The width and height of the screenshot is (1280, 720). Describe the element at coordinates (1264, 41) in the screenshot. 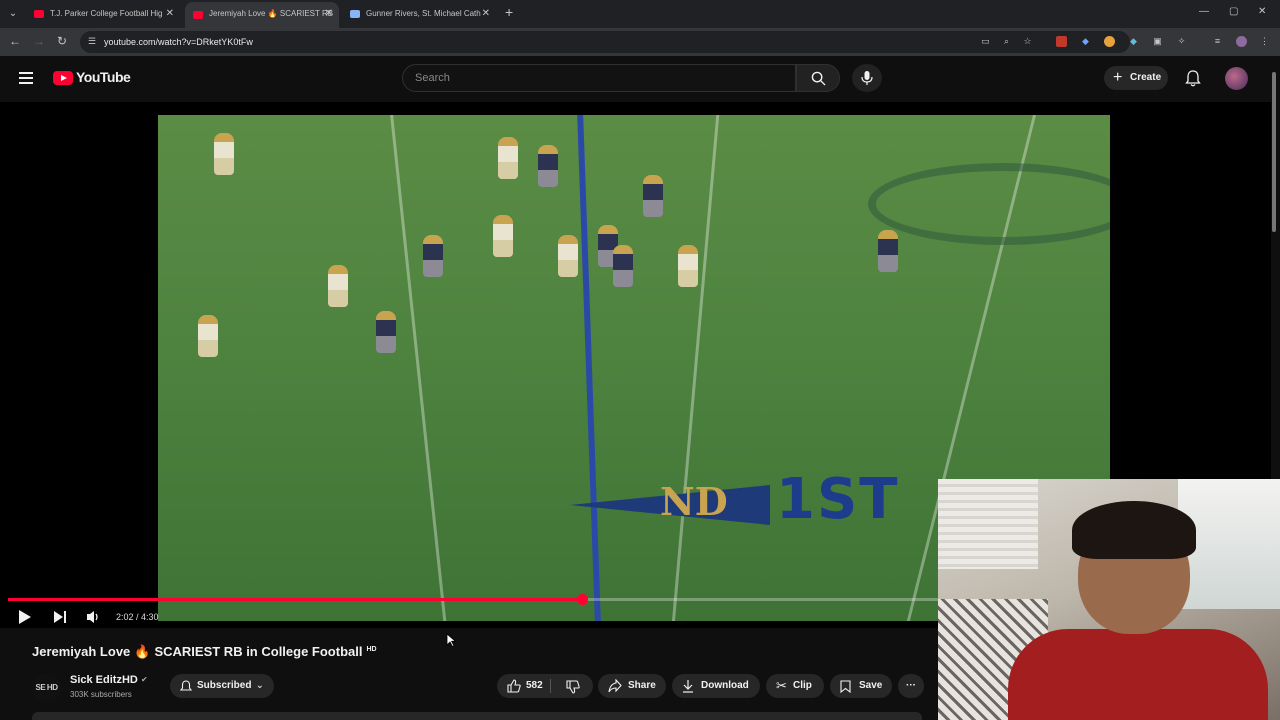

I see `browser-menu-icon: ⋮` at that location.